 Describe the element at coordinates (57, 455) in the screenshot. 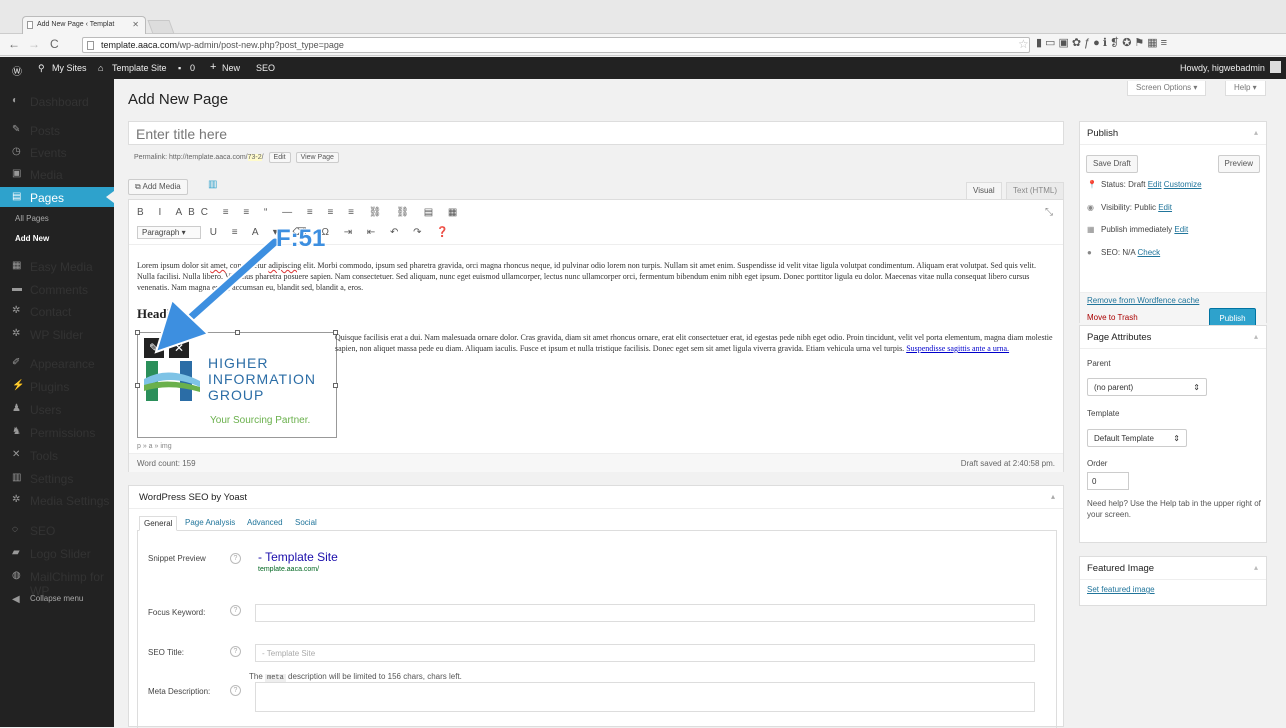

I see `sidebar-item-tools: ✕ Tools` at that location.